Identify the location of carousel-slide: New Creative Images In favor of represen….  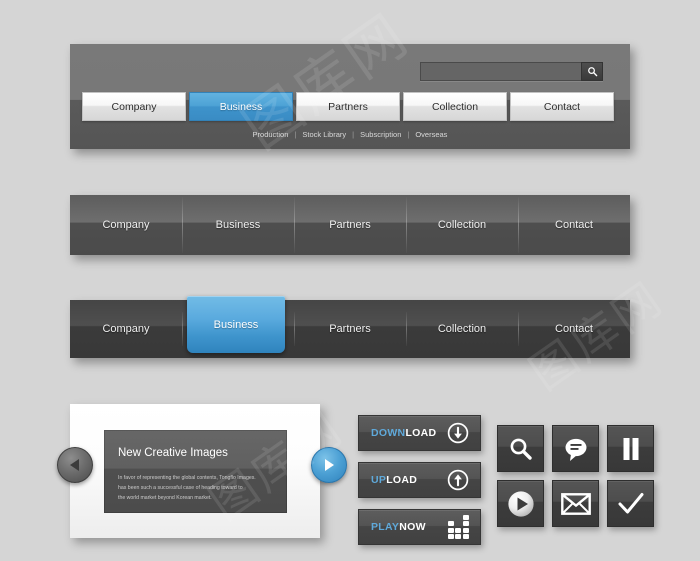
(195, 471).